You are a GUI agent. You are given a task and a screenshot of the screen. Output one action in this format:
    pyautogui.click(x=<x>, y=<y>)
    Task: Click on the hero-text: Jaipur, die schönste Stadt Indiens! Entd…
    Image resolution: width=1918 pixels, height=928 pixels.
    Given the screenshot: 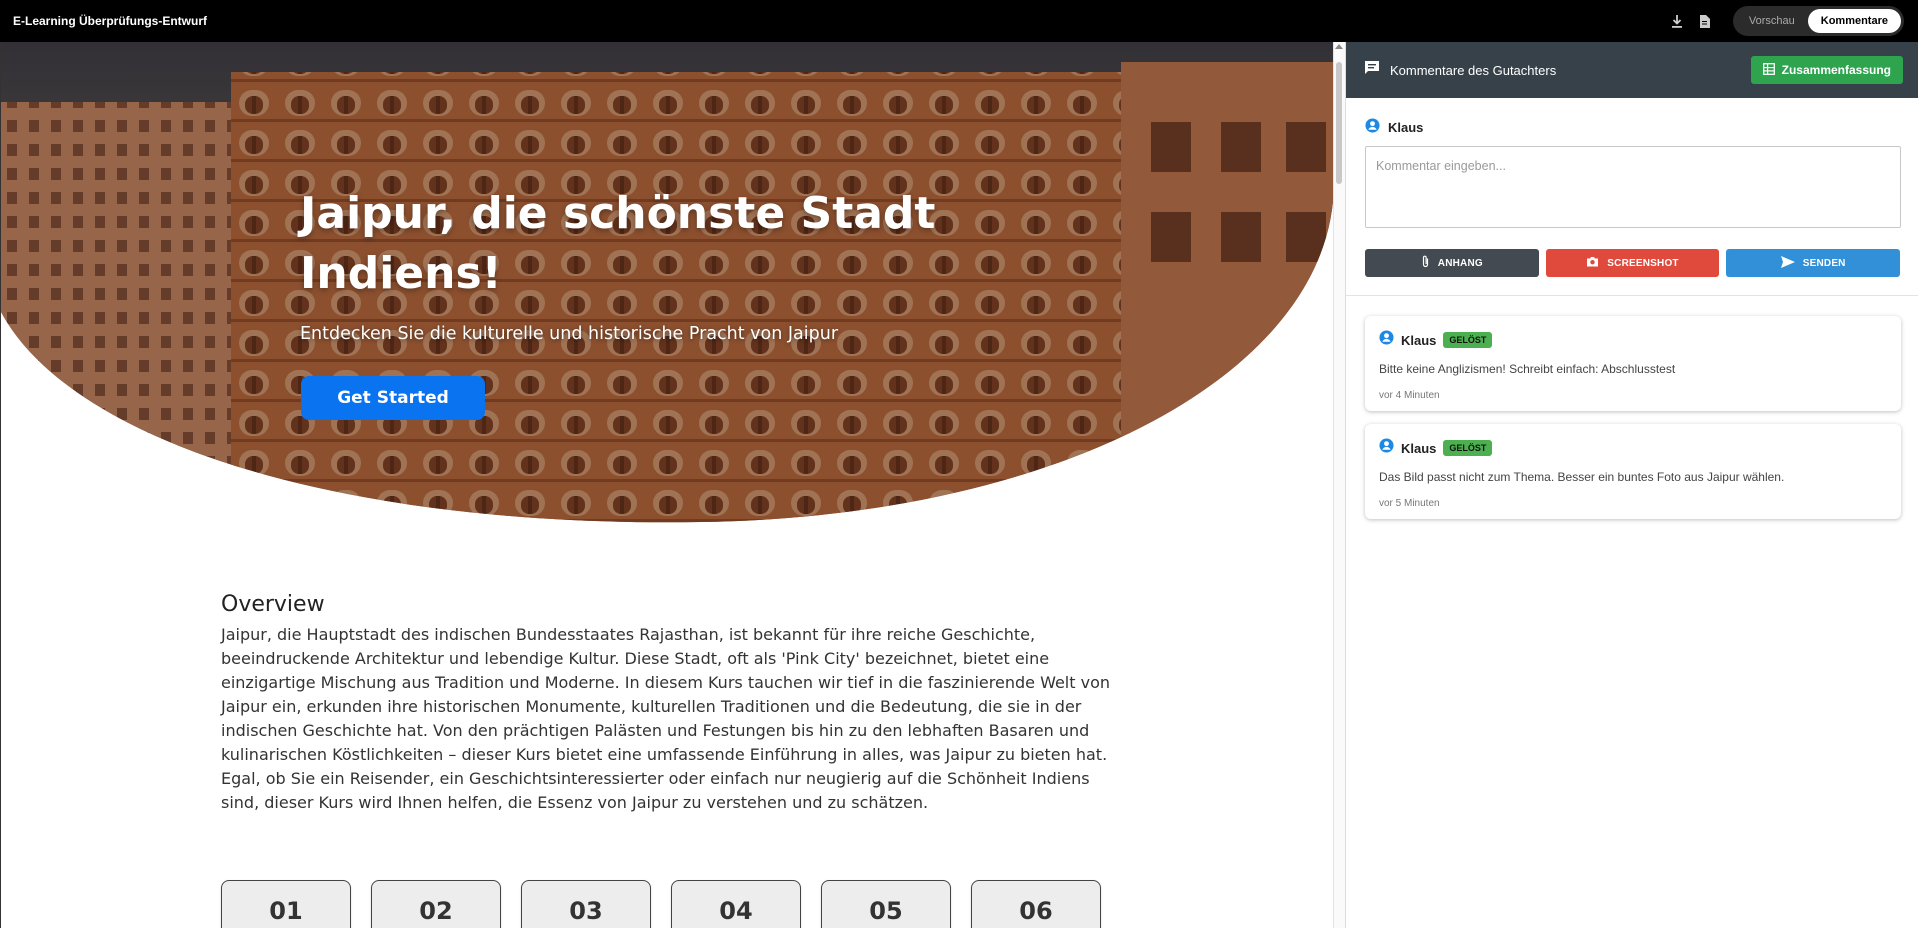 What is the action you would take?
    pyautogui.click(x=660, y=264)
    